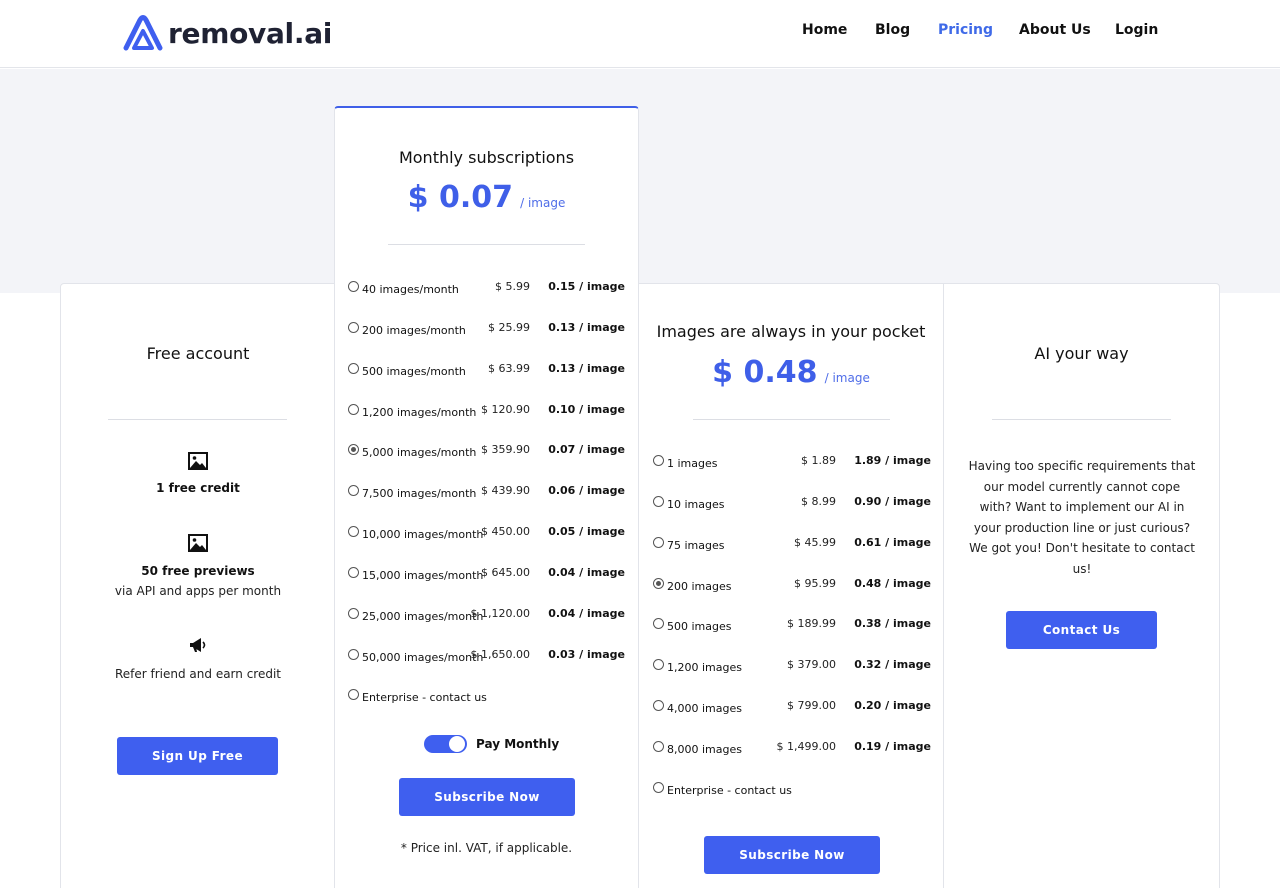 The width and height of the screenshot is (1280, 888). What do you see at coordinates (198, 645) in the screenshot?
I see `feature3-icon-wrap` at bounding box center [198, 645].